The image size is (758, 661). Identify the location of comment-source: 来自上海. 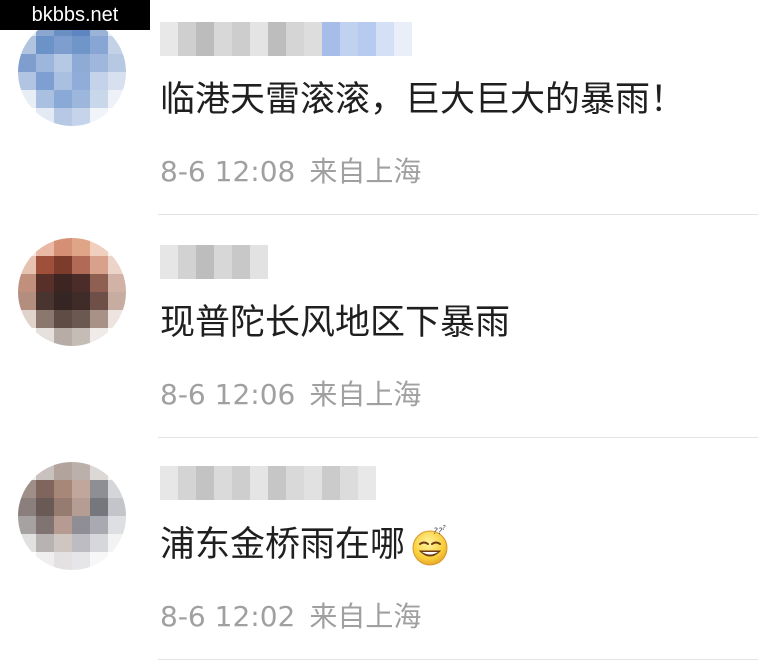
(365, 394).